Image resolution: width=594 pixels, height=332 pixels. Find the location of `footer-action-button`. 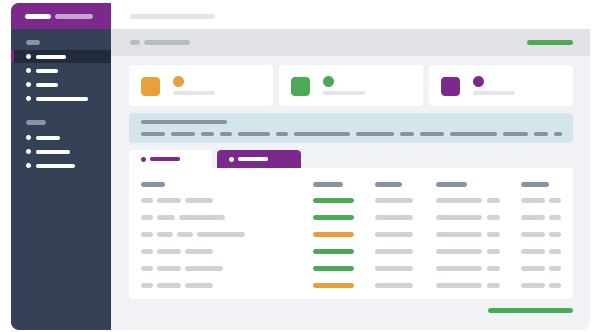

footer-action-button is located at coordinates (530, 310).